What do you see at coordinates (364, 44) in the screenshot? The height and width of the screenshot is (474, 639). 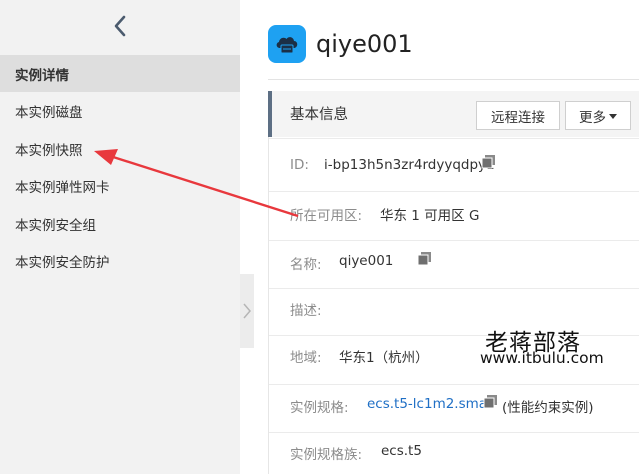 I see `page-title: qiye001` at bounding box center [364, 44].